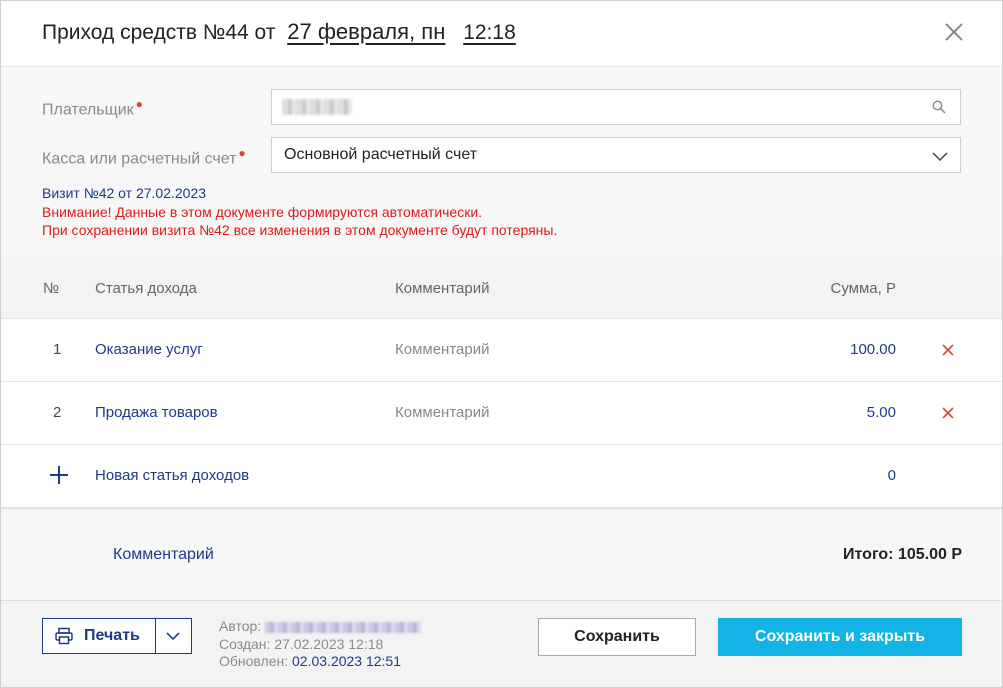  What do you see at coordinates (501, 413) in the screenshot?
I see `table-row: 2 Продажа товаров Комментарий 5.00` at bounding box center [501, 413].